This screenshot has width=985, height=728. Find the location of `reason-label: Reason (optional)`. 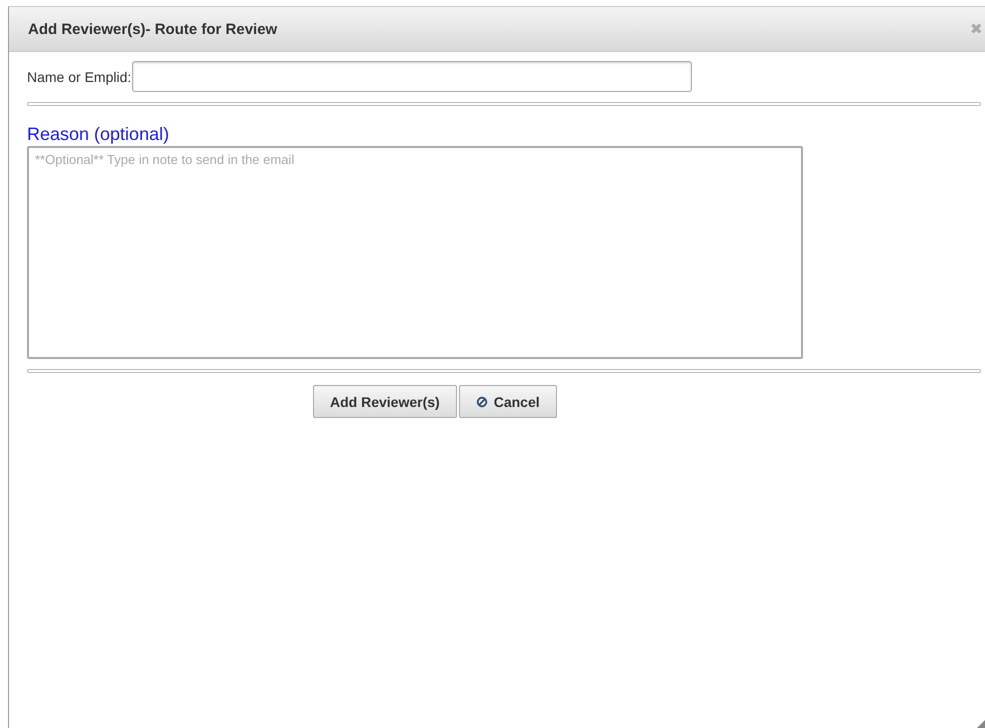

reason-label: Reason (optional) is located at coordinates (98, 134).